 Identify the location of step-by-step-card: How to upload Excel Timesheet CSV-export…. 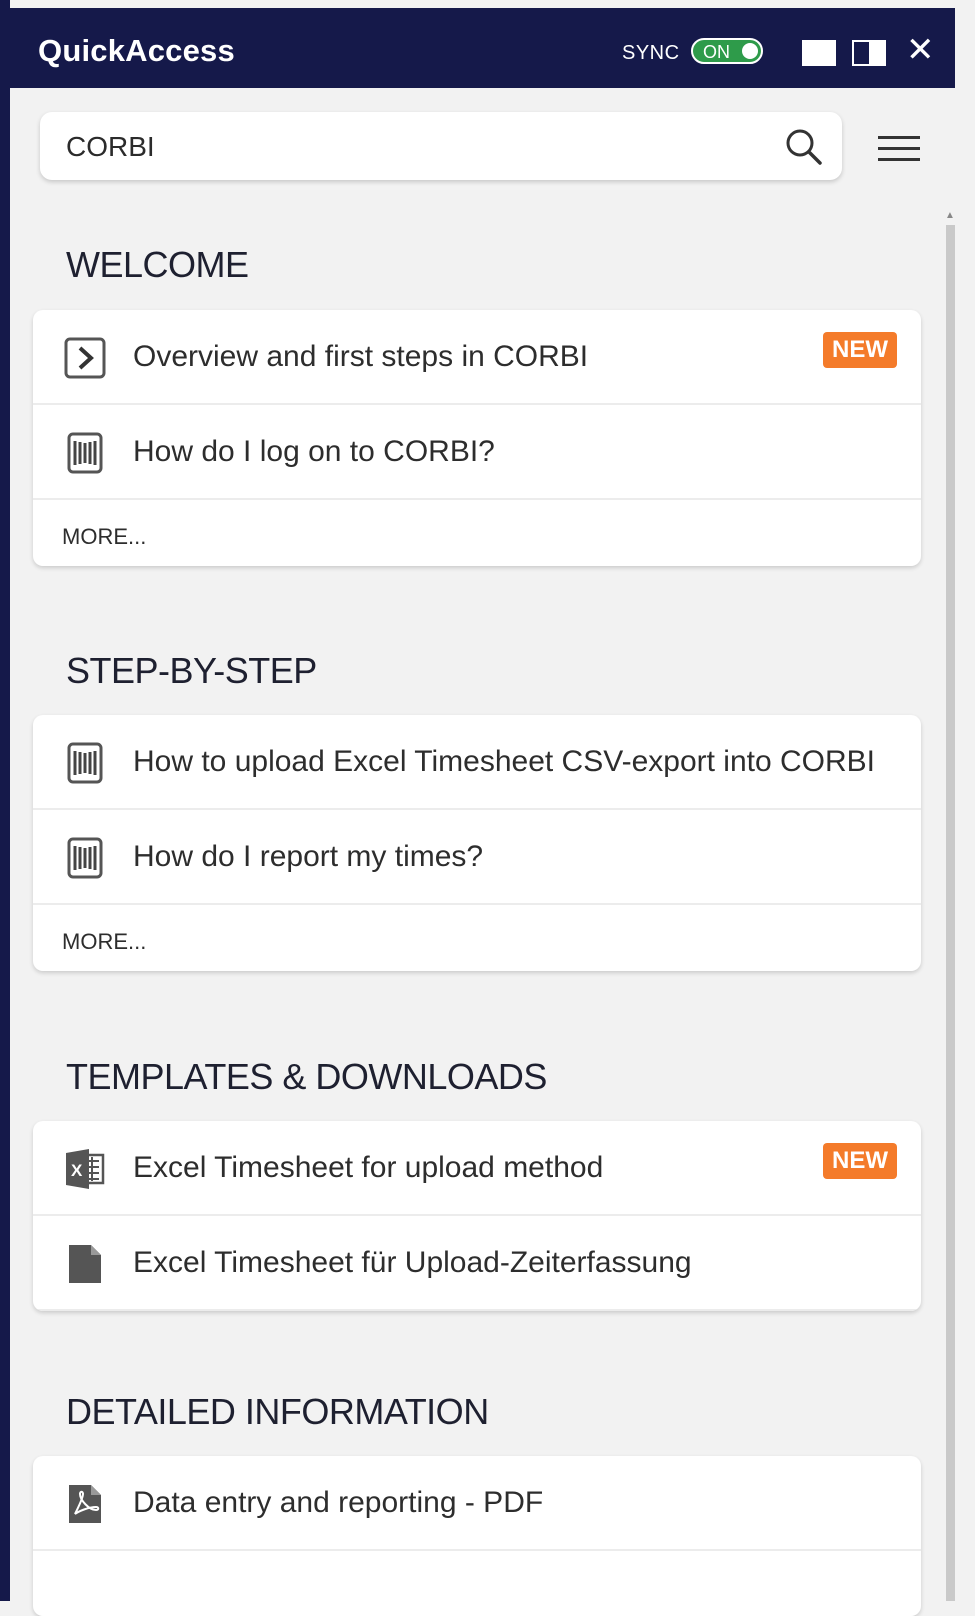
(477, 843).